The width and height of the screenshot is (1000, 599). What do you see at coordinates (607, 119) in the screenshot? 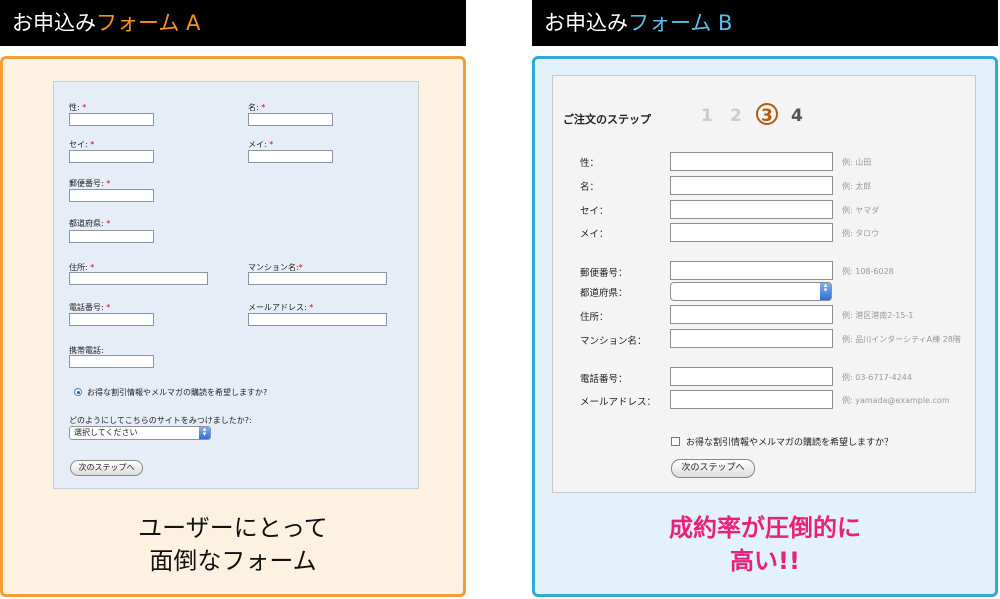
I see `steps-title: ご注文のステップ` at bounding box center [607, 119].